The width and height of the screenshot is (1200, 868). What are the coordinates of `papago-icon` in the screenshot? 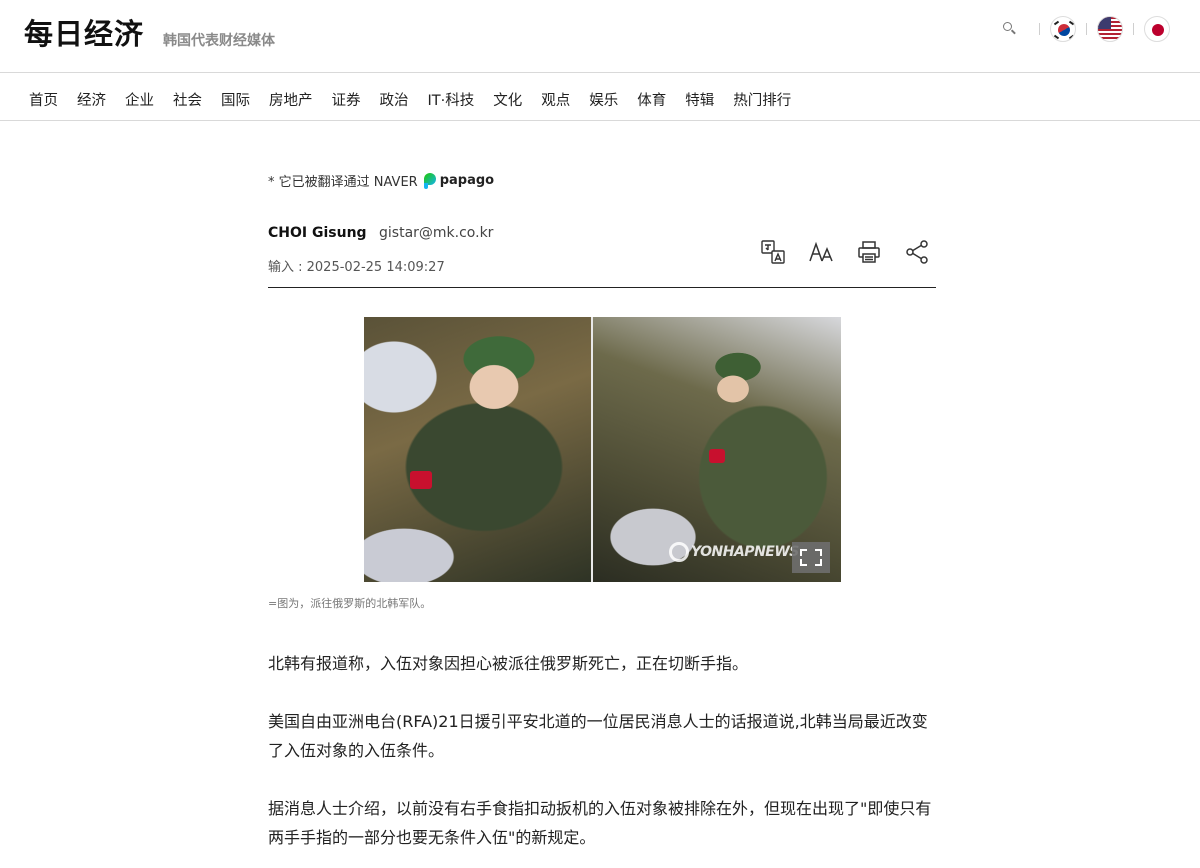 It's located at (429, 180).